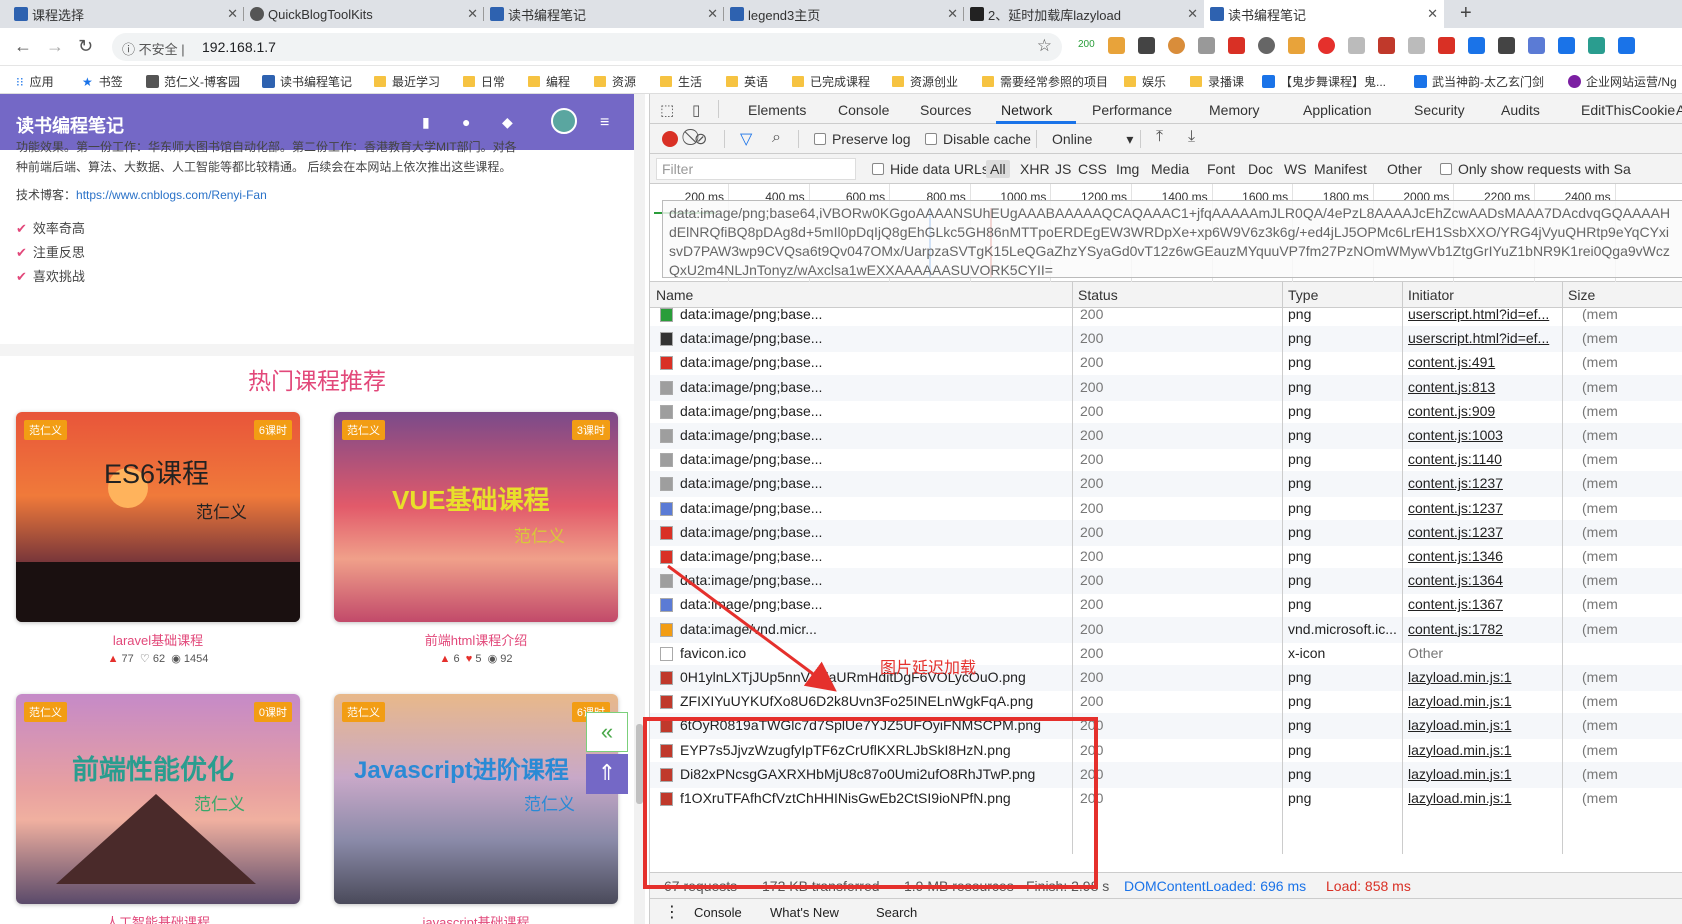 This screenshot has height=924, width=1682. What do you see at coordinates (193, 81) in the screenshot?
I see `bookmark-item: 范仁义-博客园` at bounding box center [193, 81].